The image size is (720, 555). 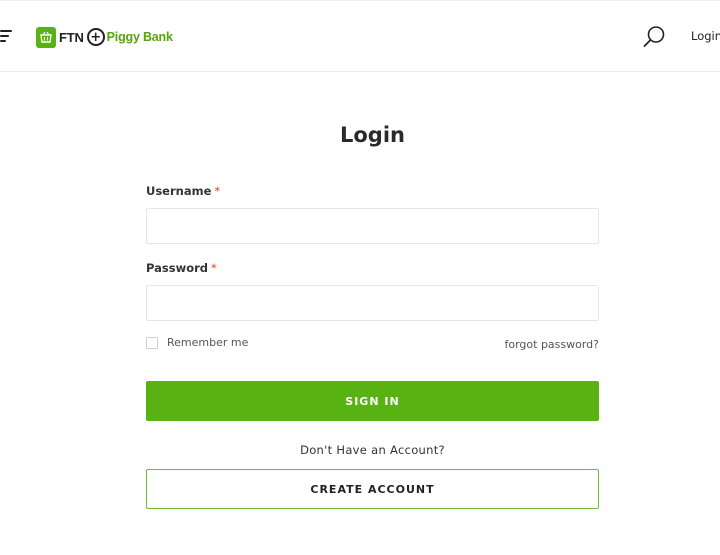 What do you see at coordinates (372, 303) in the screenshot?
I see `password-input` at bounding box center [372, 303].